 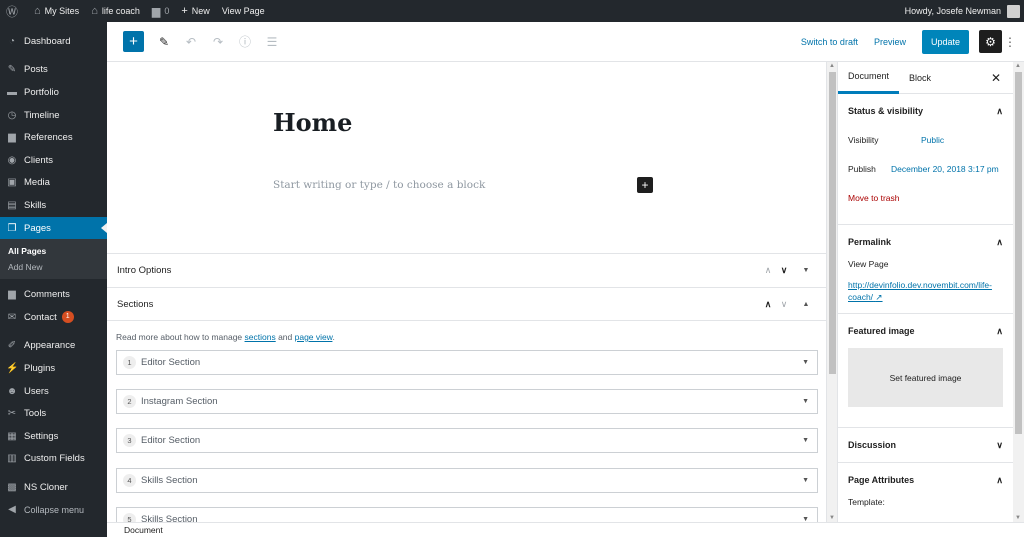 What do you see at coordinates (467, 514) in the screenshot?
I see `section-row: 5 Skills Section ▼` at bounding box center [467, 514].